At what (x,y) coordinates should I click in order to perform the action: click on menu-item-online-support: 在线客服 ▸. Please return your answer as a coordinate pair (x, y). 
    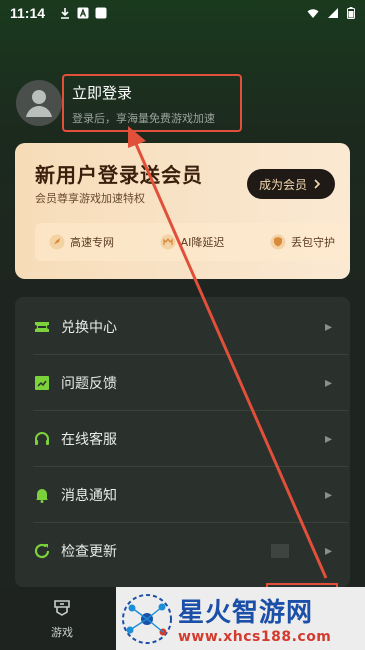
    Looking at the image, I should click on (182, 439).